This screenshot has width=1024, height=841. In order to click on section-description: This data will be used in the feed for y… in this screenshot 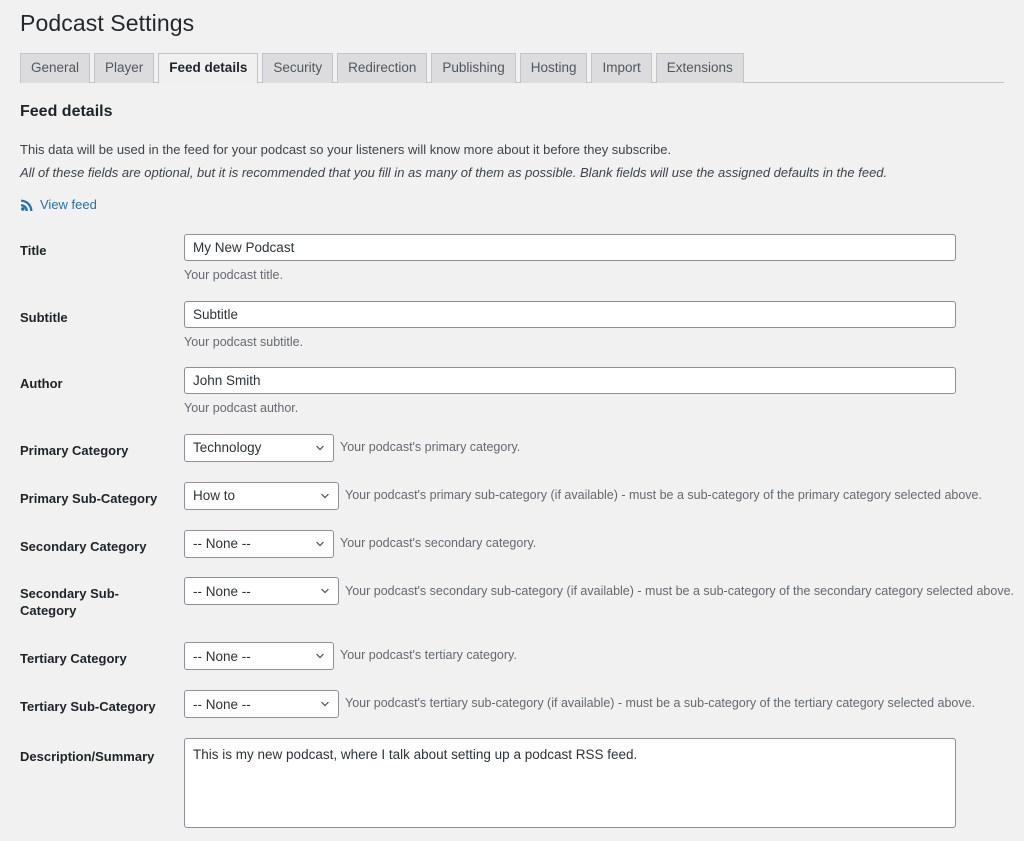, I will do `click(346, 150)`.